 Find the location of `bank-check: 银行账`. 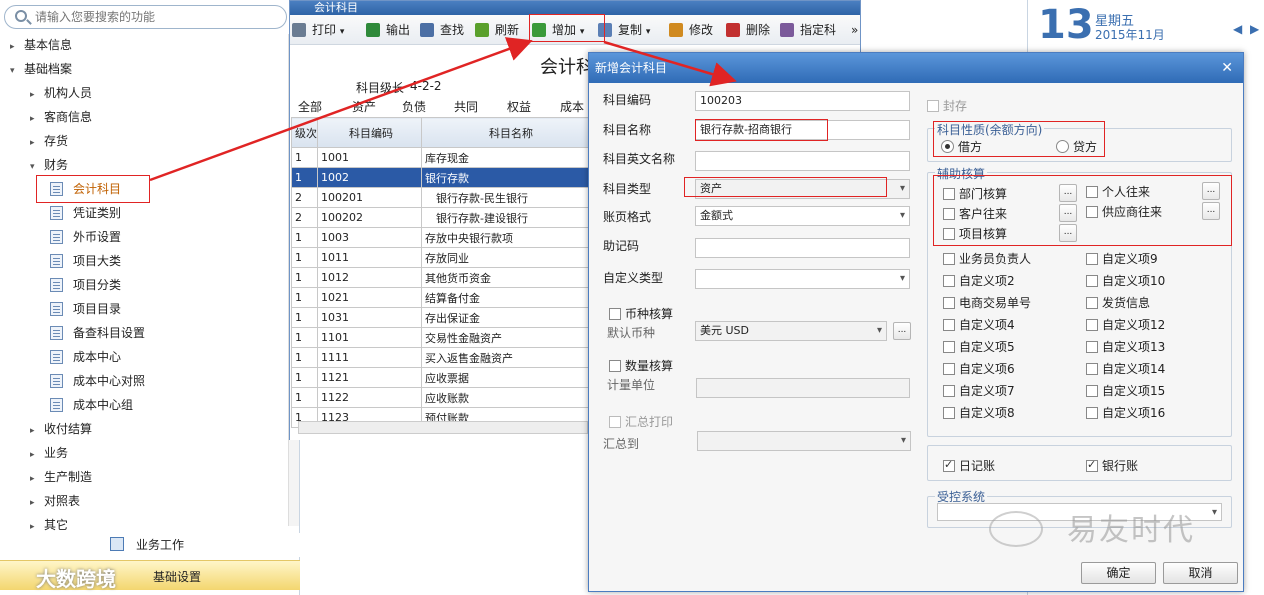

bank-check: 银行账 is located at coordinates (1112, 465).